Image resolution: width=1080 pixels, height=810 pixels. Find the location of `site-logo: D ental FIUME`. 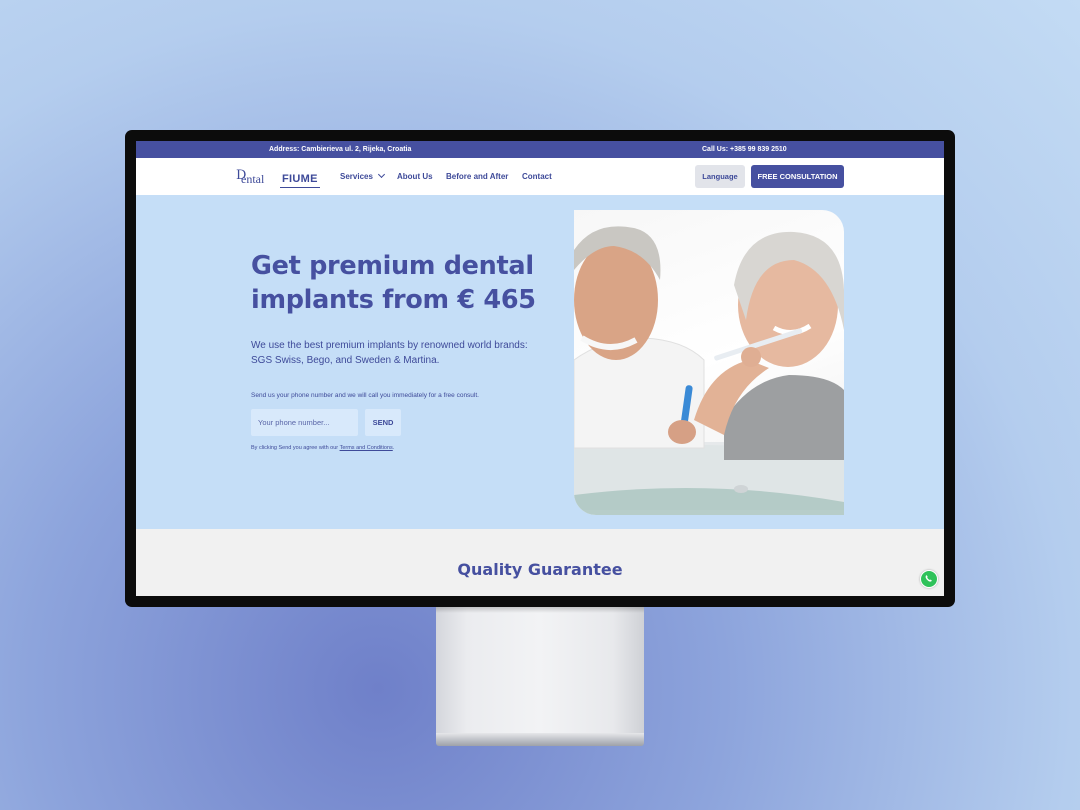

site-logo: D ental FIUME is located at coordinates (279, 177).